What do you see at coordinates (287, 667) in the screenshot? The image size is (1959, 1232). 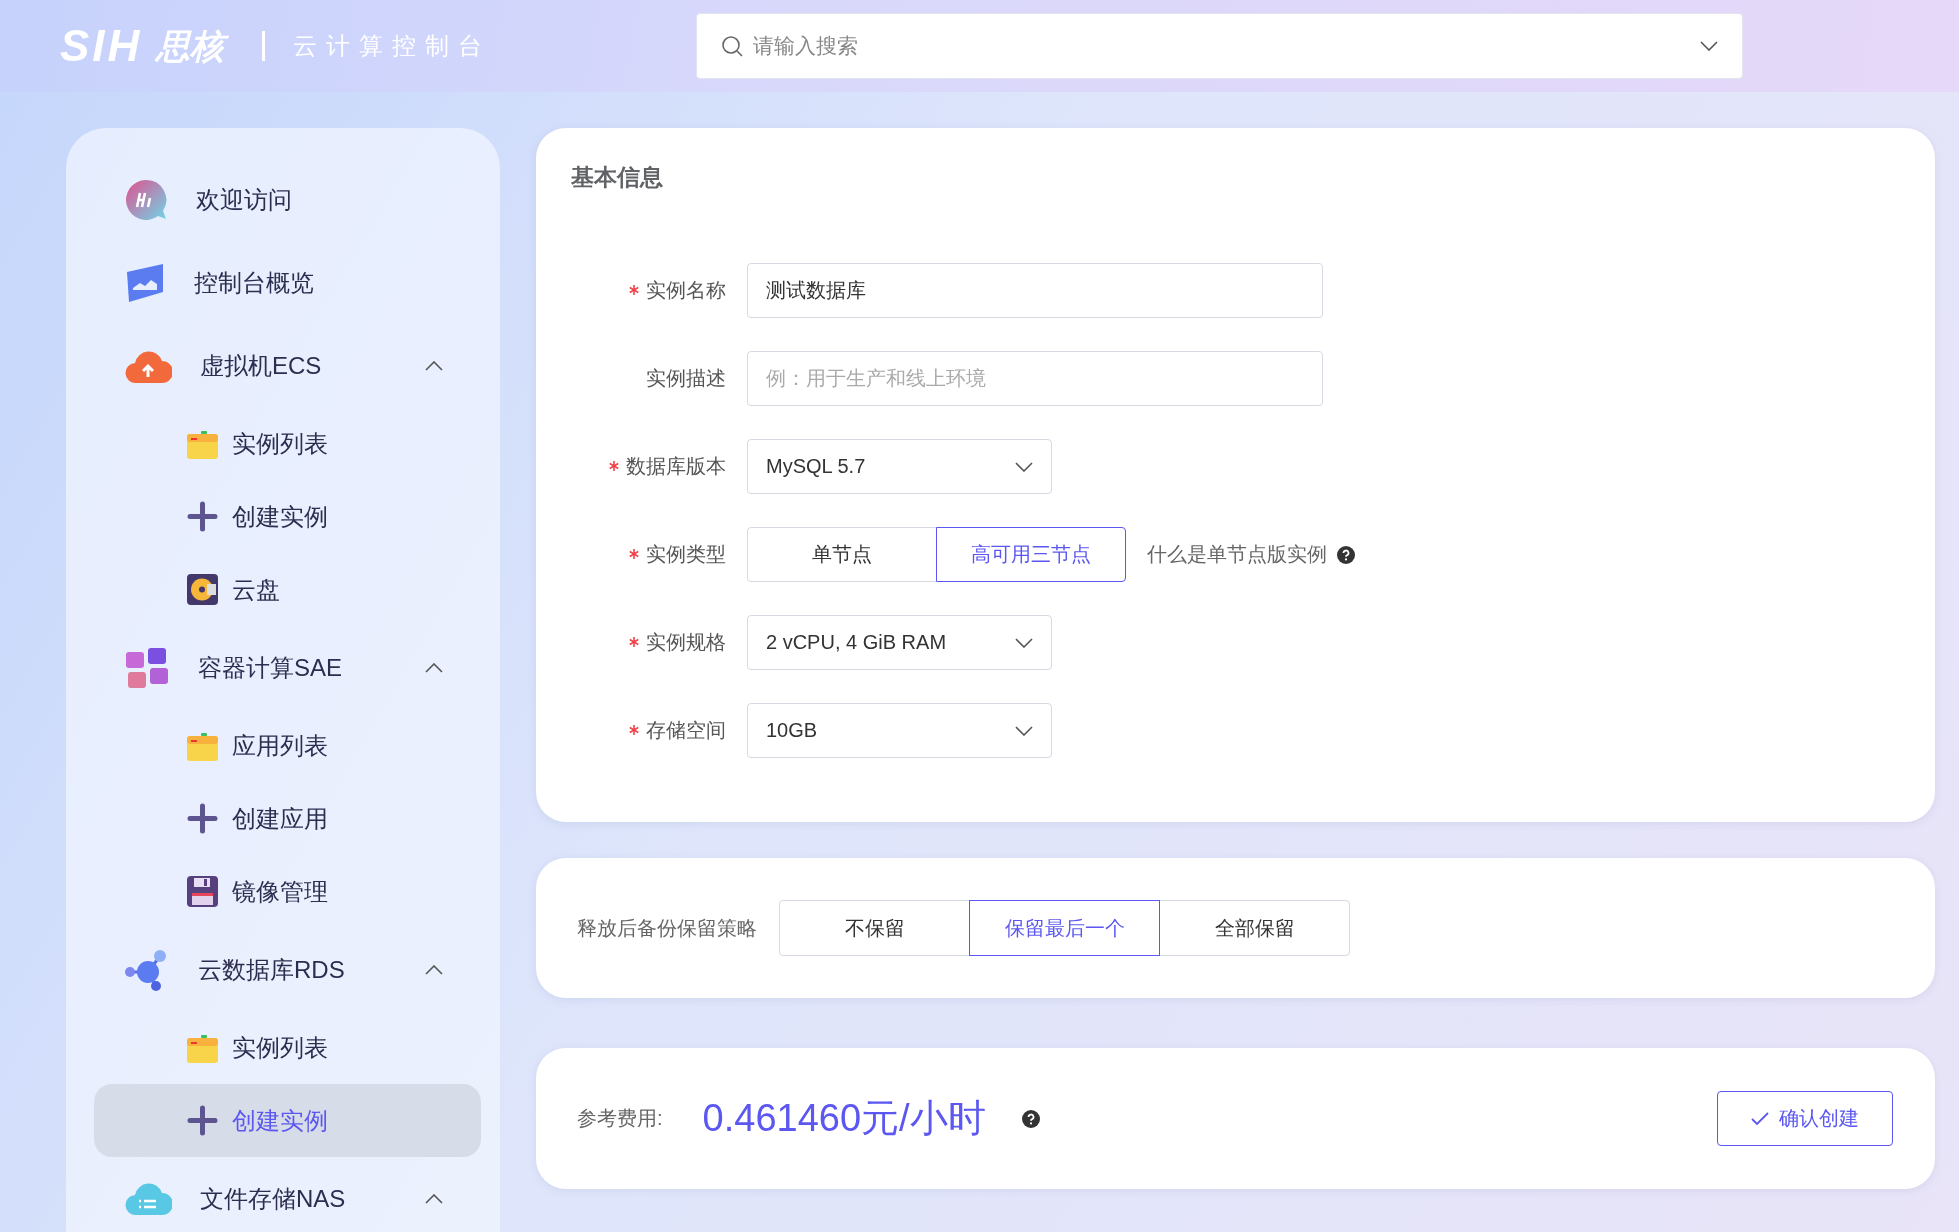 I see `sidebar-item: 容器计算SAE` at bounding box center [287, 667].